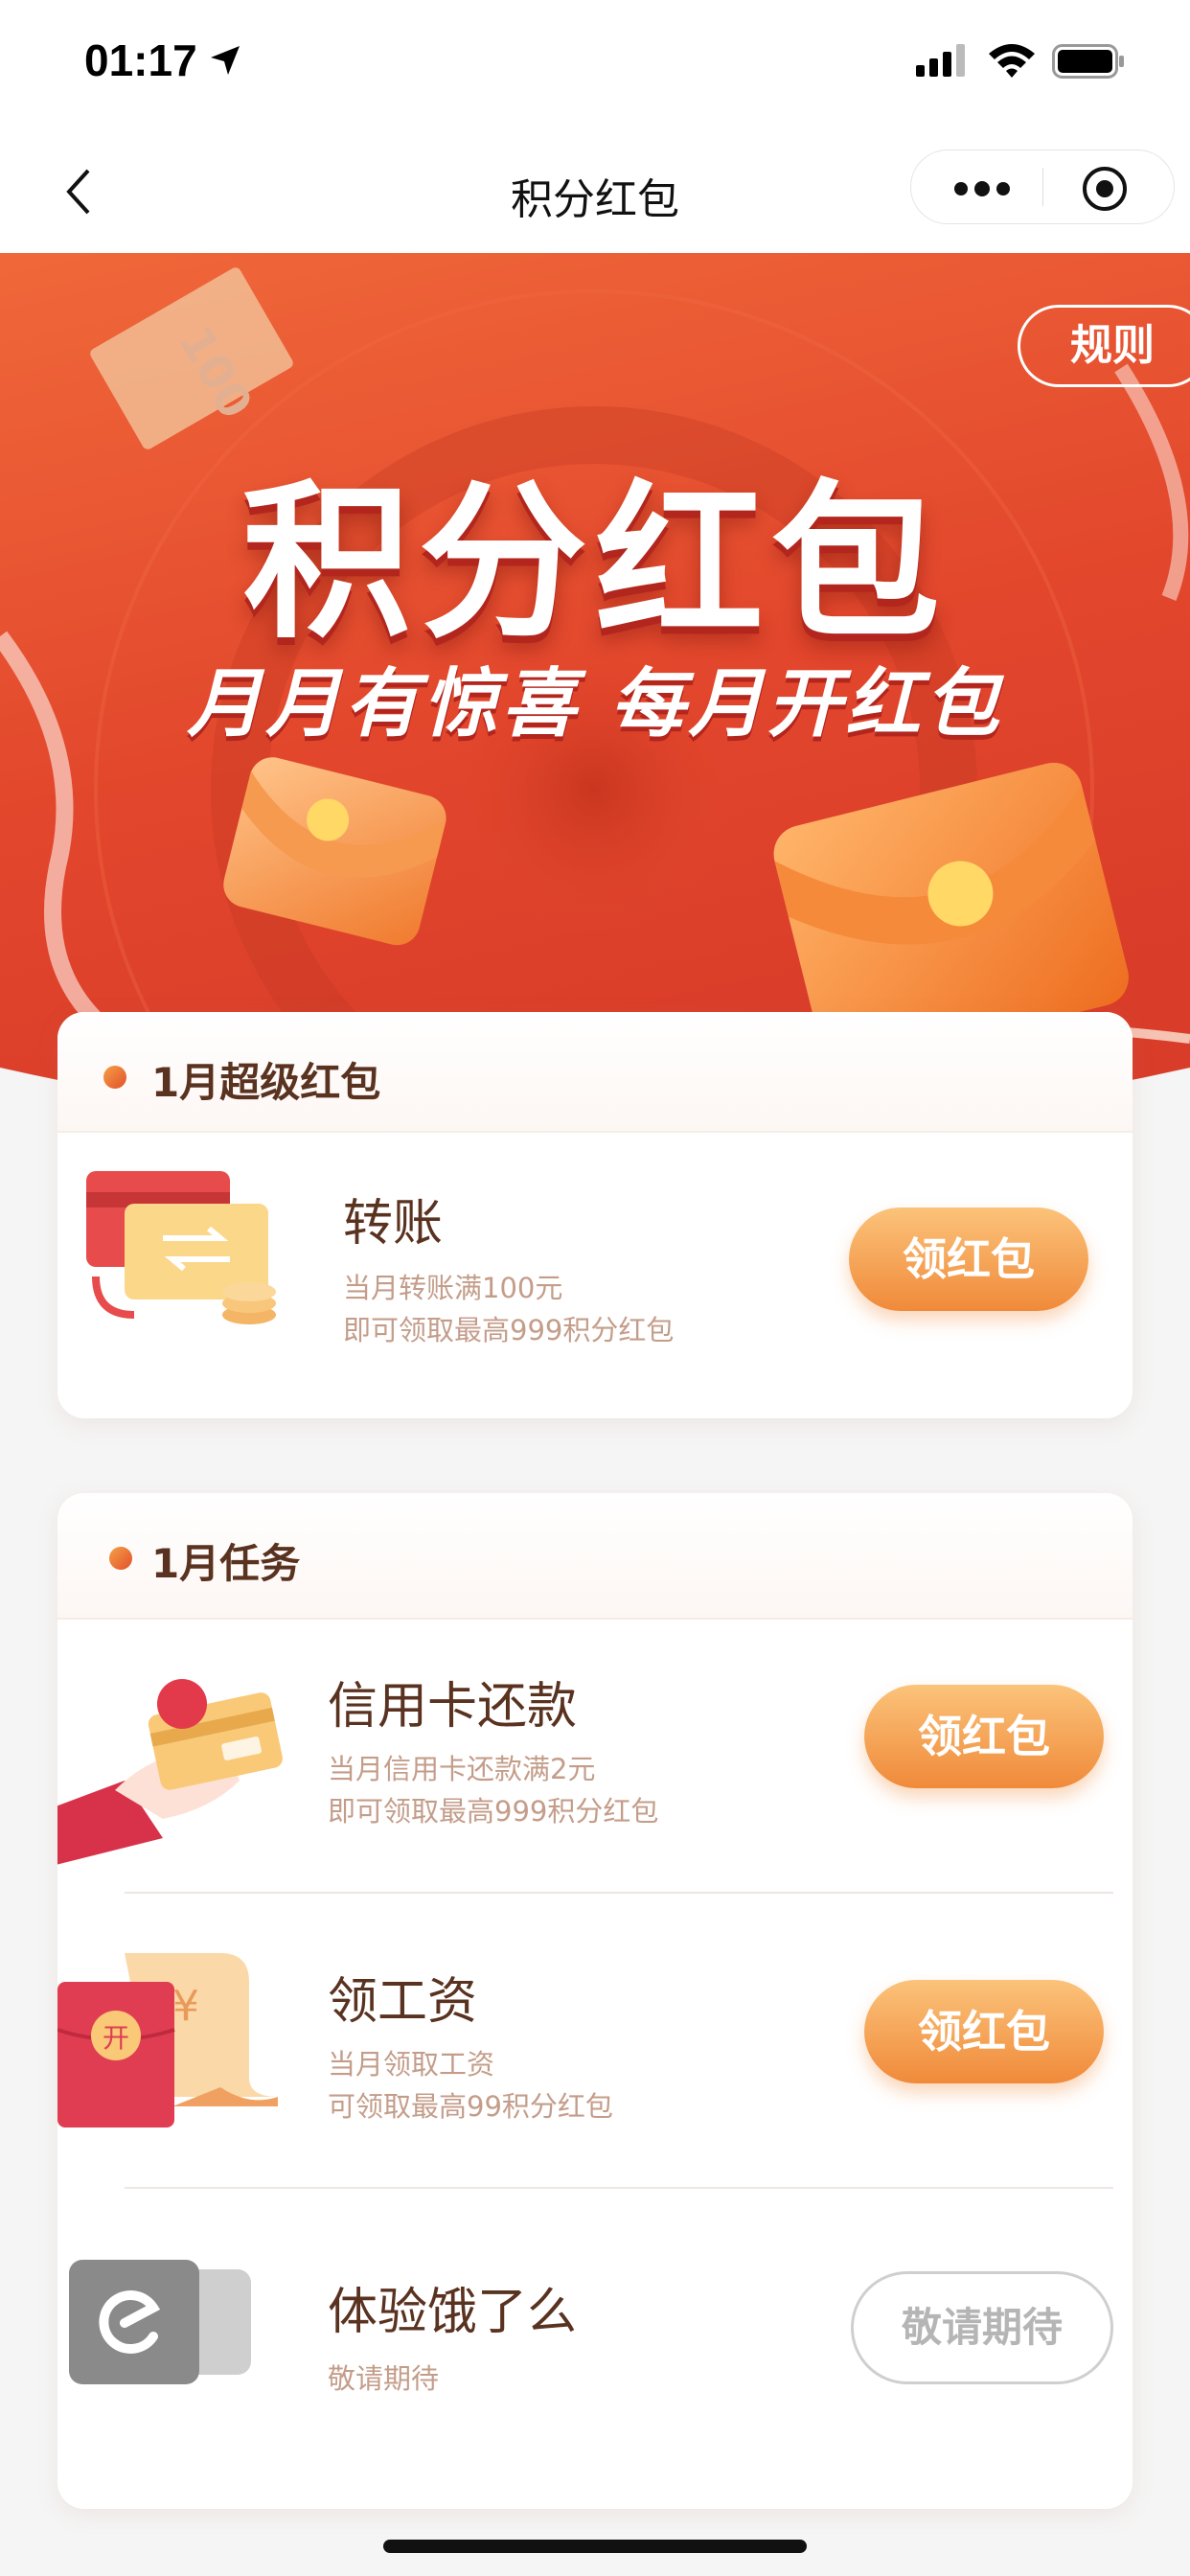 Image resolution: width=1190 pixels, height=2576 pixels. Describe the element at coordinates (1088, 62) in the screenshot. I see `battery-icon` at that location.